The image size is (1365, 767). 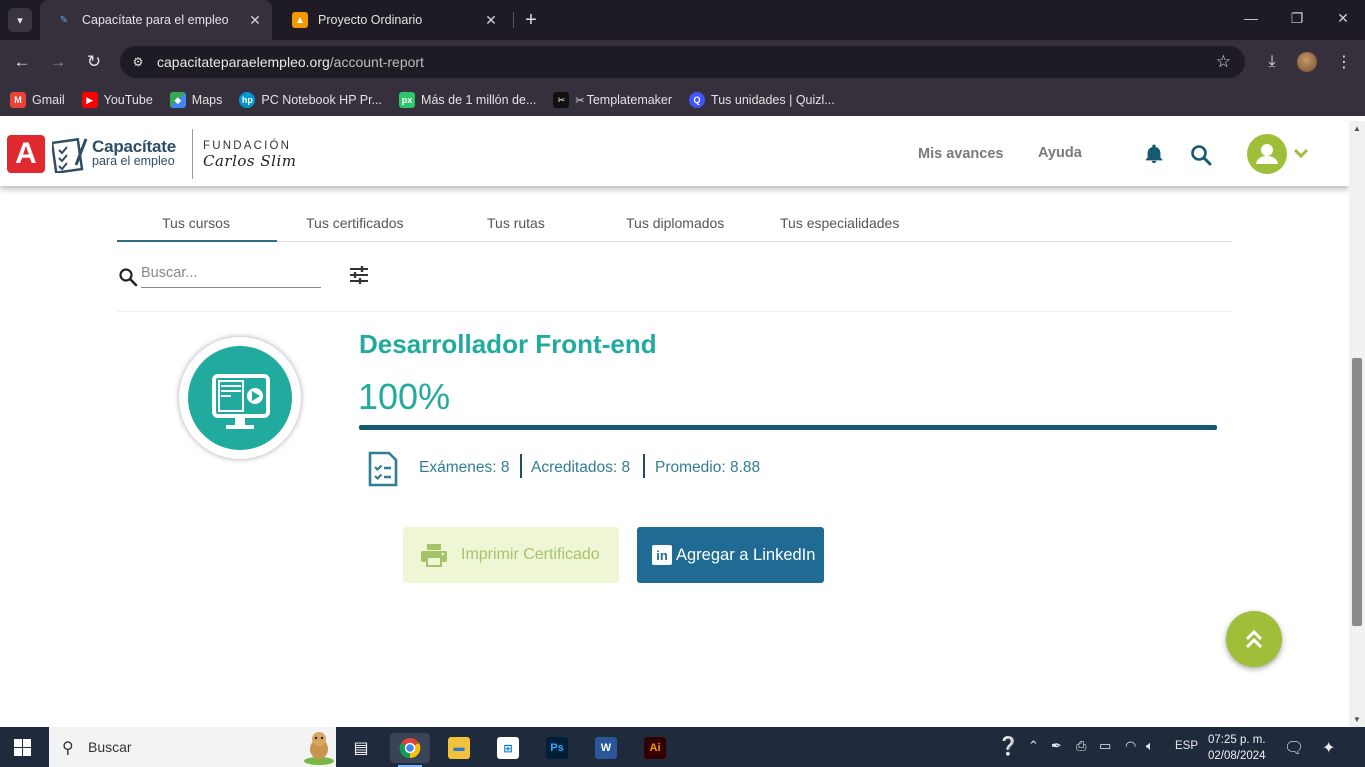 I want to click on search-icon, so click(x=1201, y=155).